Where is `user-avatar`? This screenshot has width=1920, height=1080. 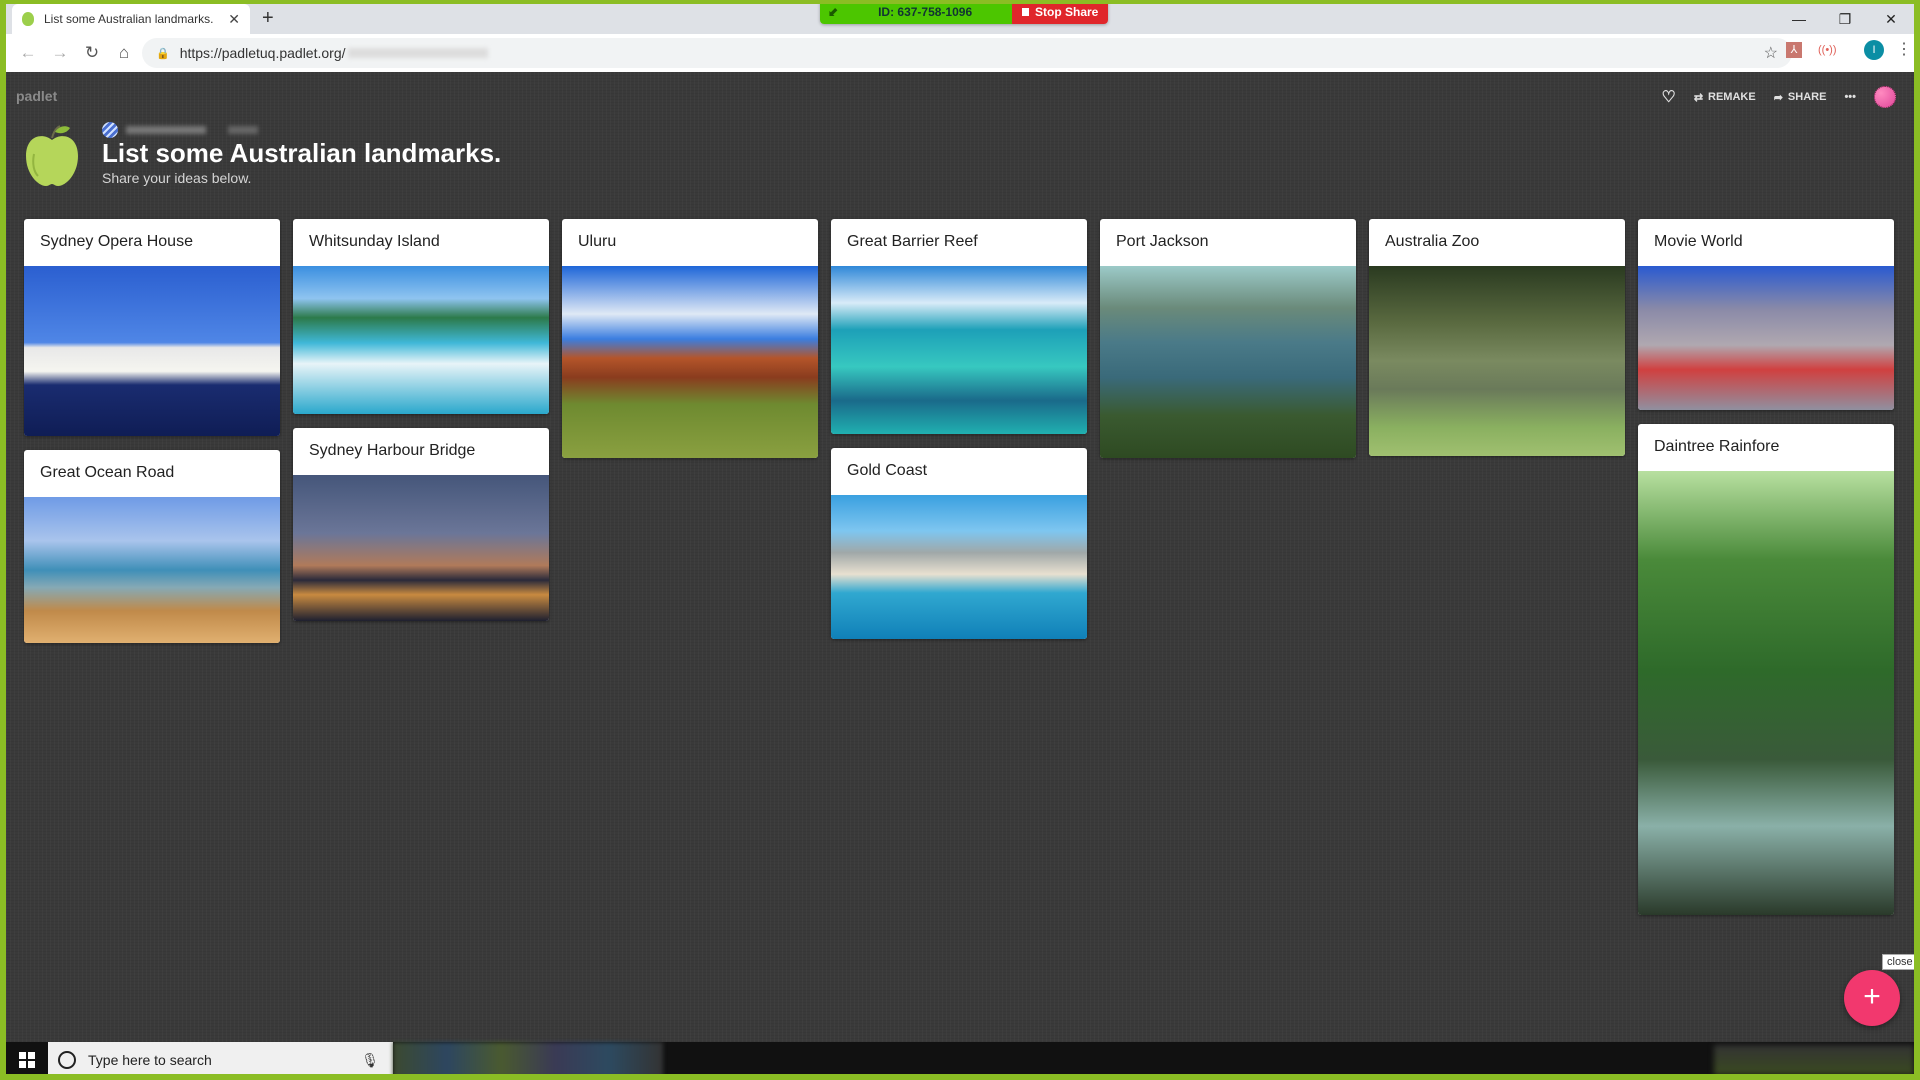
user-avatar is located at coordinates (1885, 97).